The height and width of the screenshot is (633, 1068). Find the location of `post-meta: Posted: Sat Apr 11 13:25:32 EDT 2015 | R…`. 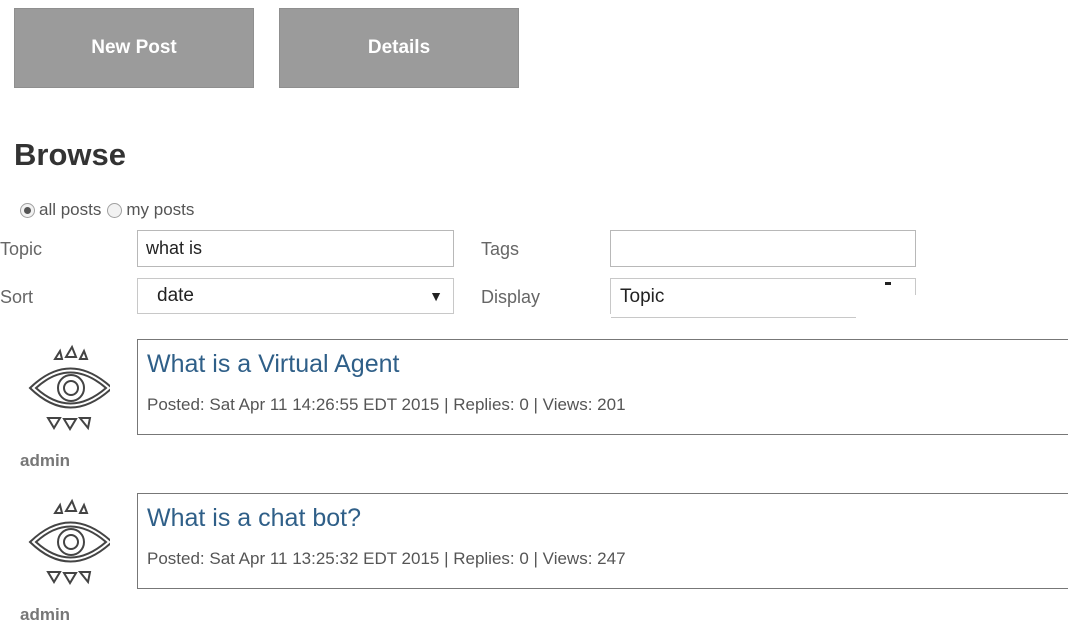

post-meta: Posted: Sat Apr 11 13:25:32 EDT 2015 | R… is located at coordinates (386, 558).